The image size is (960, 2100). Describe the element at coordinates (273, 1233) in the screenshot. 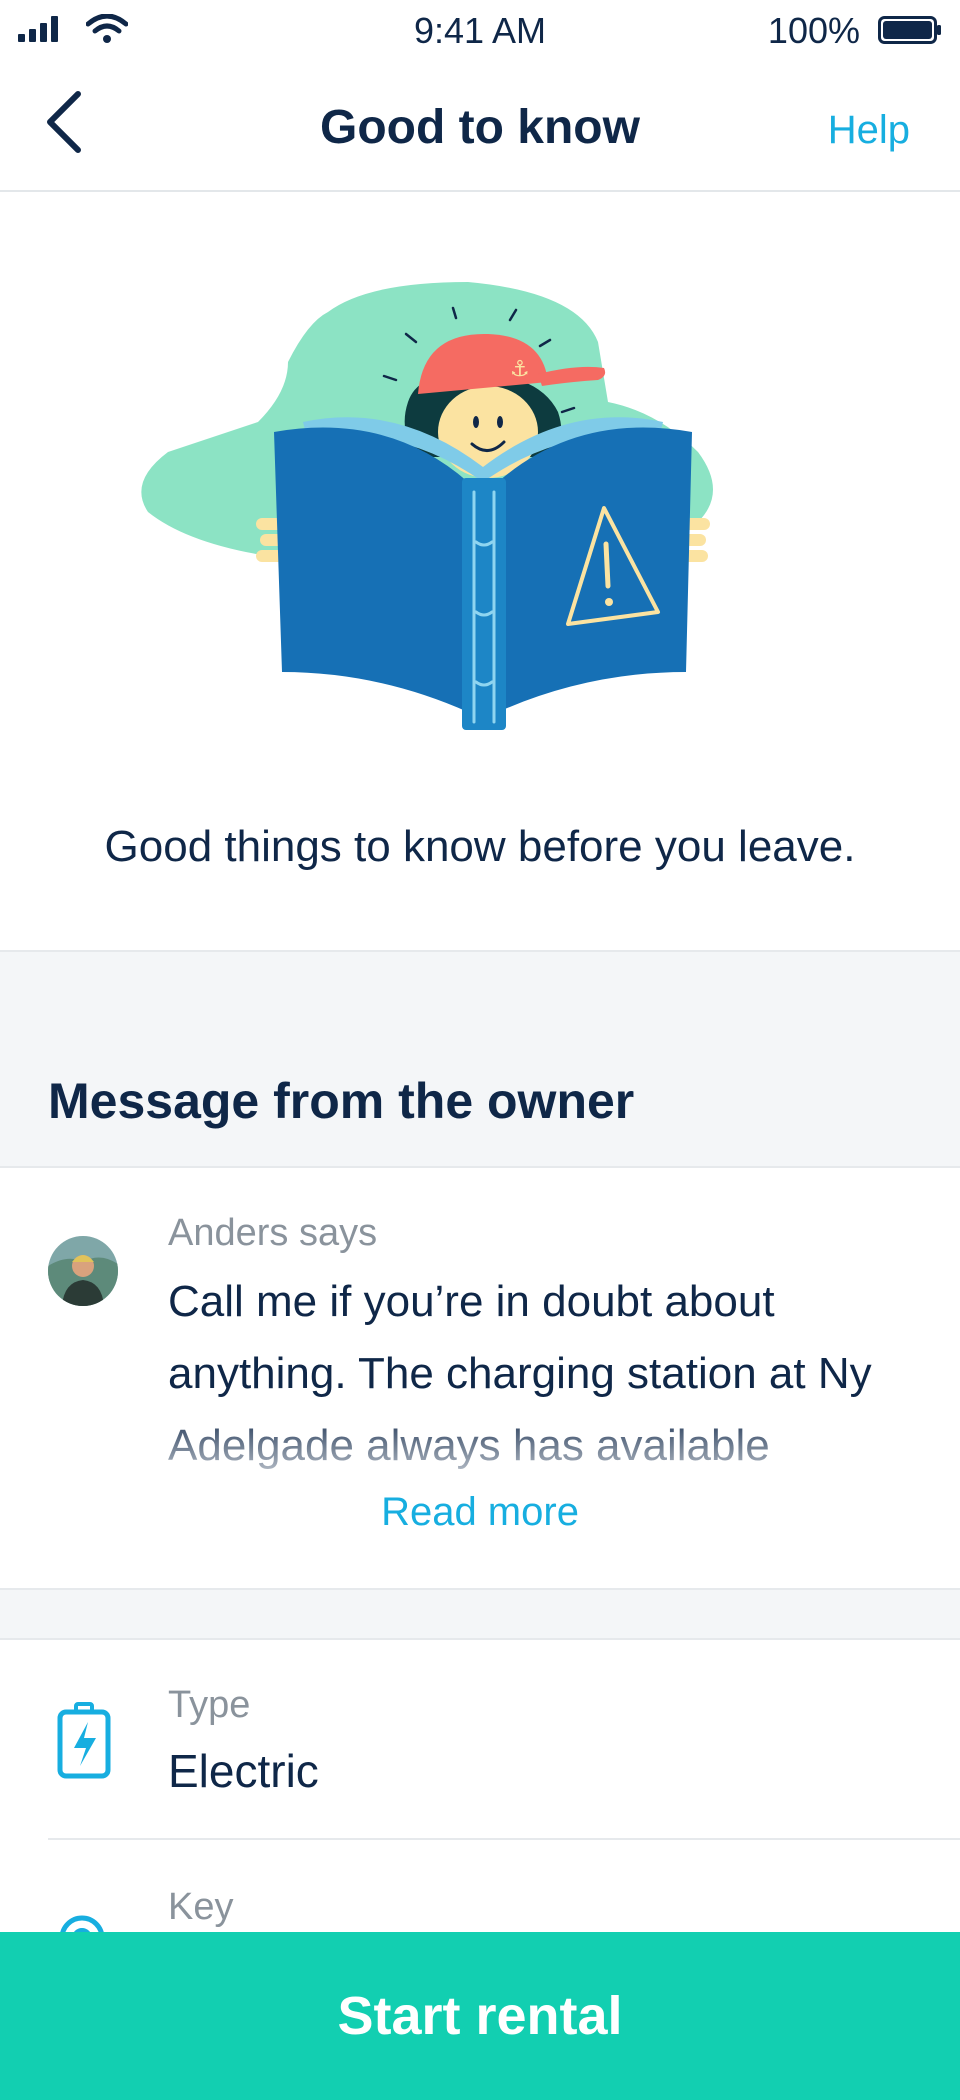

I see `message-author: Anders says` at that location.